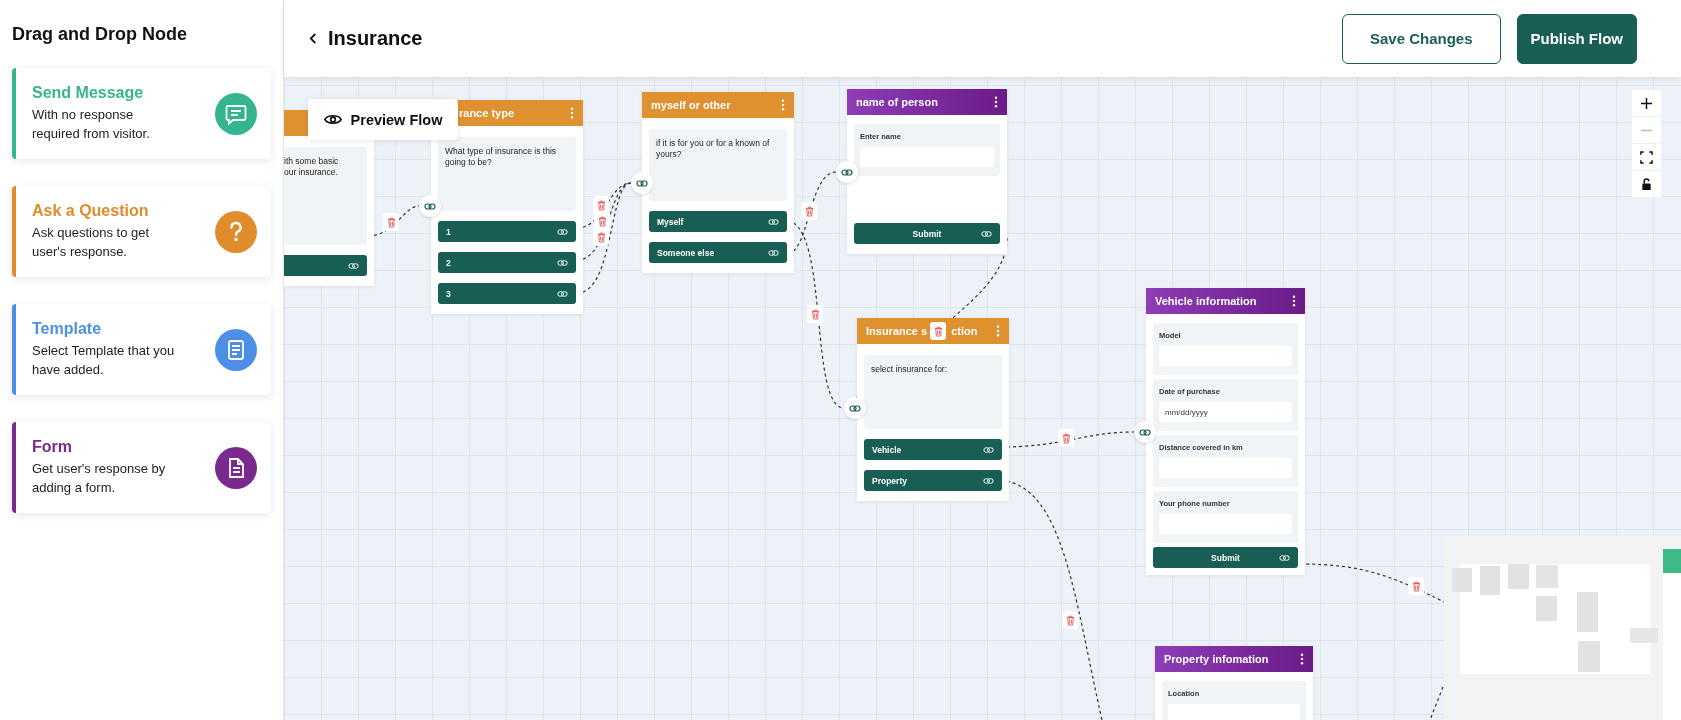  Describe the element at coordinates (718, 165) in the screenshot. I see `message-text: if it is for you or for a known of yours?` at that location.